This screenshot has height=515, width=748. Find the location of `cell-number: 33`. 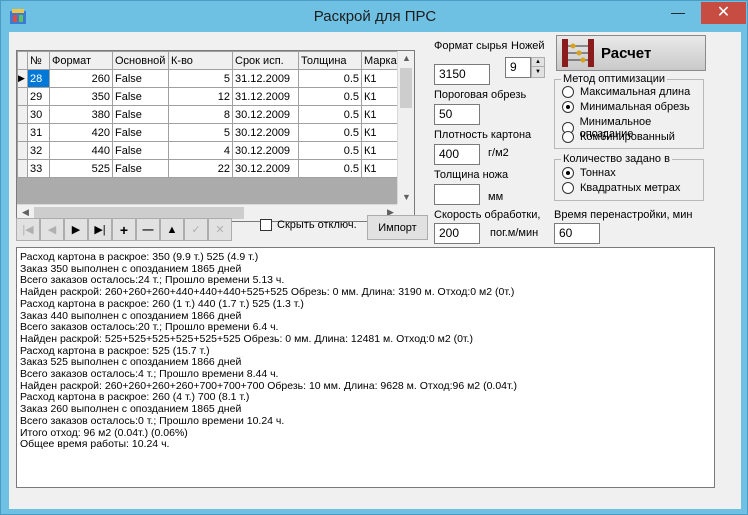

cell-number: 33 is located at coordinates (38, 168).